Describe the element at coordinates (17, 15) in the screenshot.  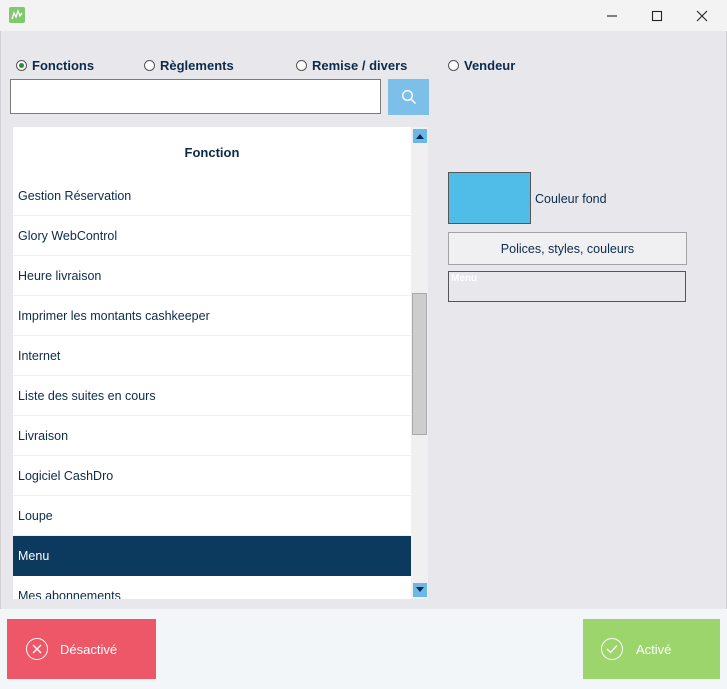
I see `app-icon` at that location.